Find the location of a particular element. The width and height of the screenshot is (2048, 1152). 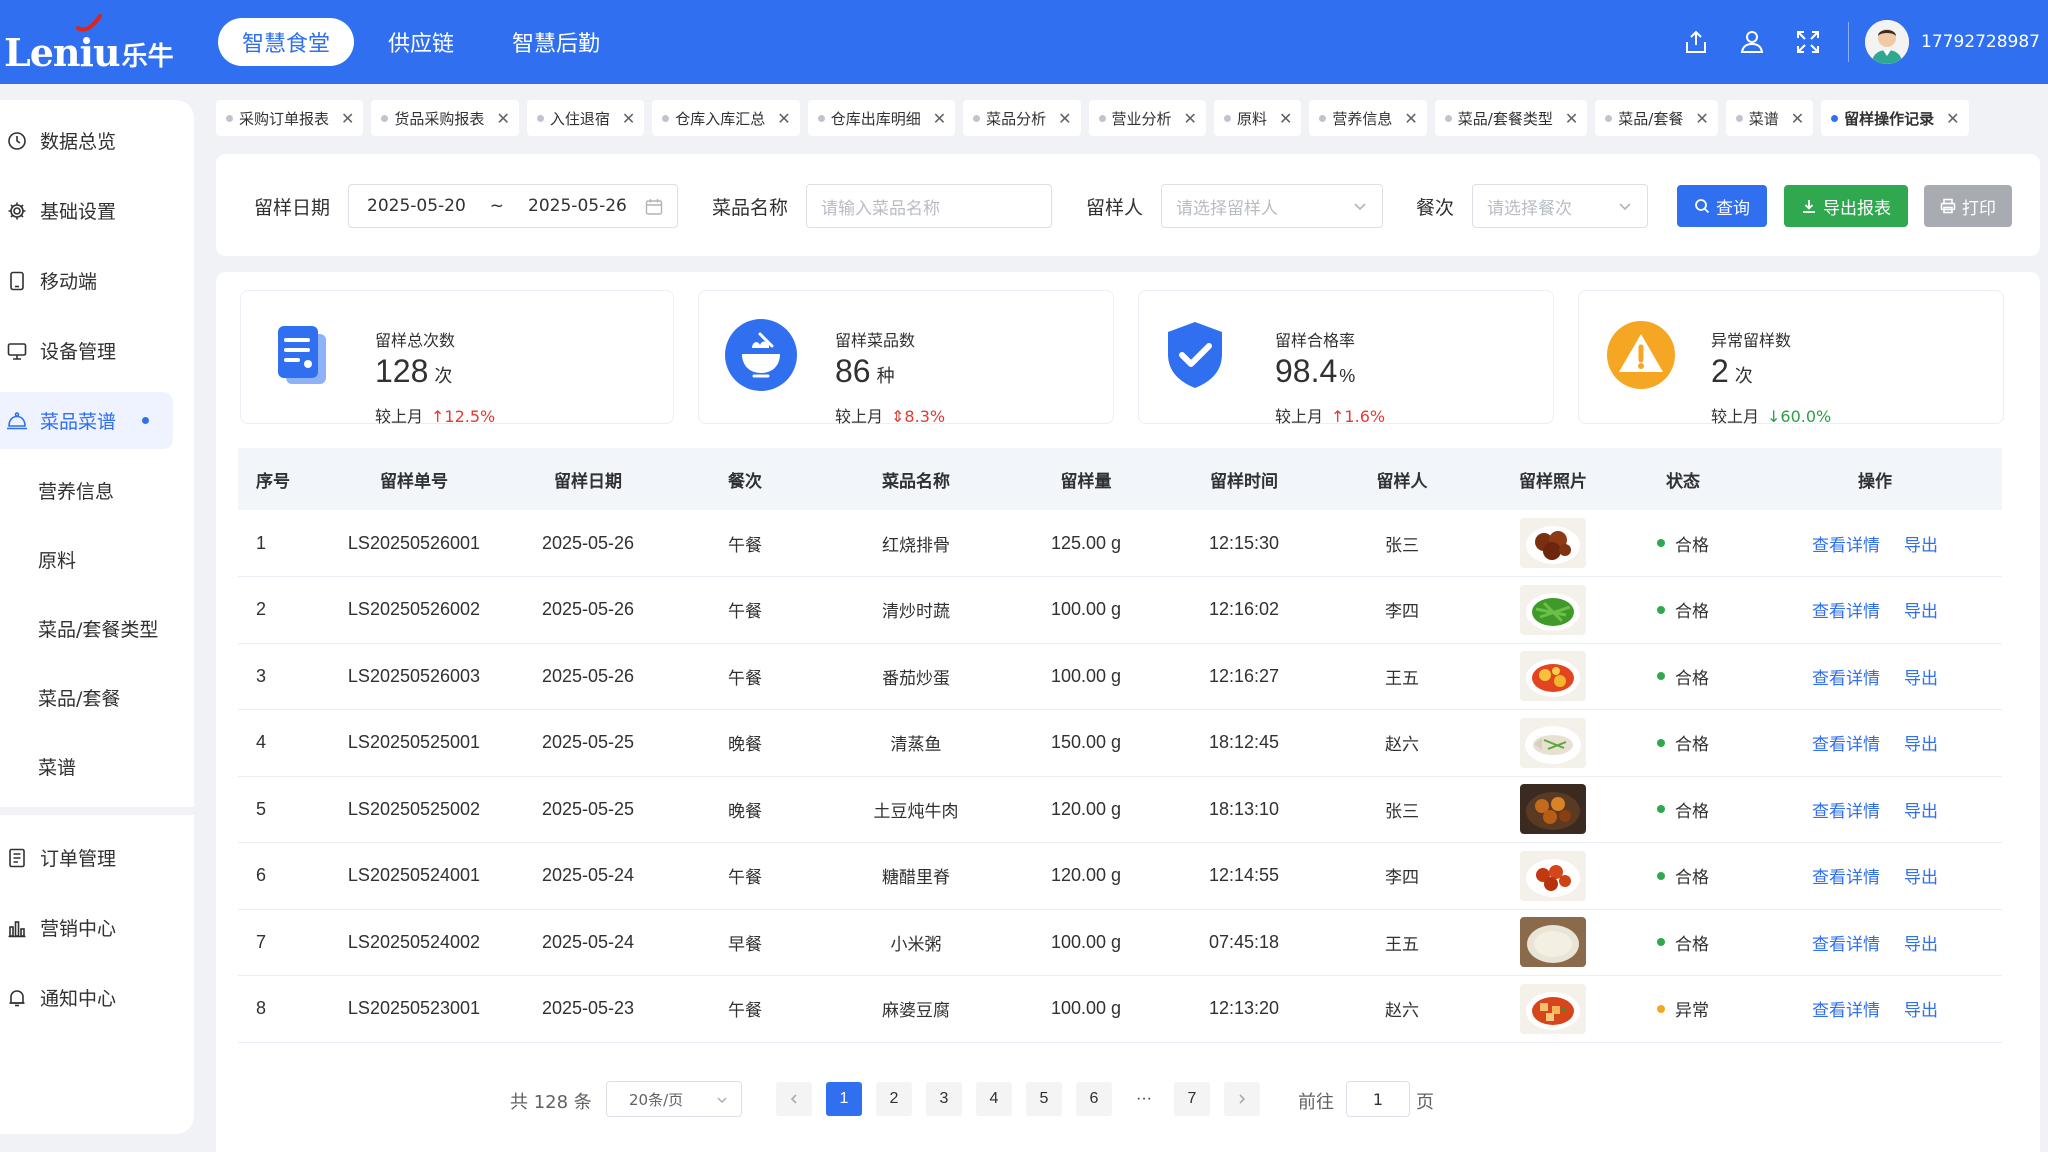

tab-ingredients: 原料 ✕ is located at coordinates (1257, 118).